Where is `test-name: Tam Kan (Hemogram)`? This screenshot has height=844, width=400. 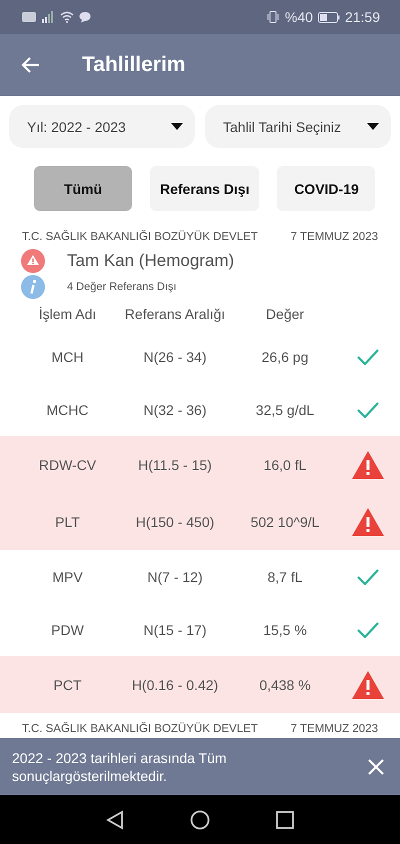
test-name: Tam Kan (Hemogram) is located at coordinates (150, 261).